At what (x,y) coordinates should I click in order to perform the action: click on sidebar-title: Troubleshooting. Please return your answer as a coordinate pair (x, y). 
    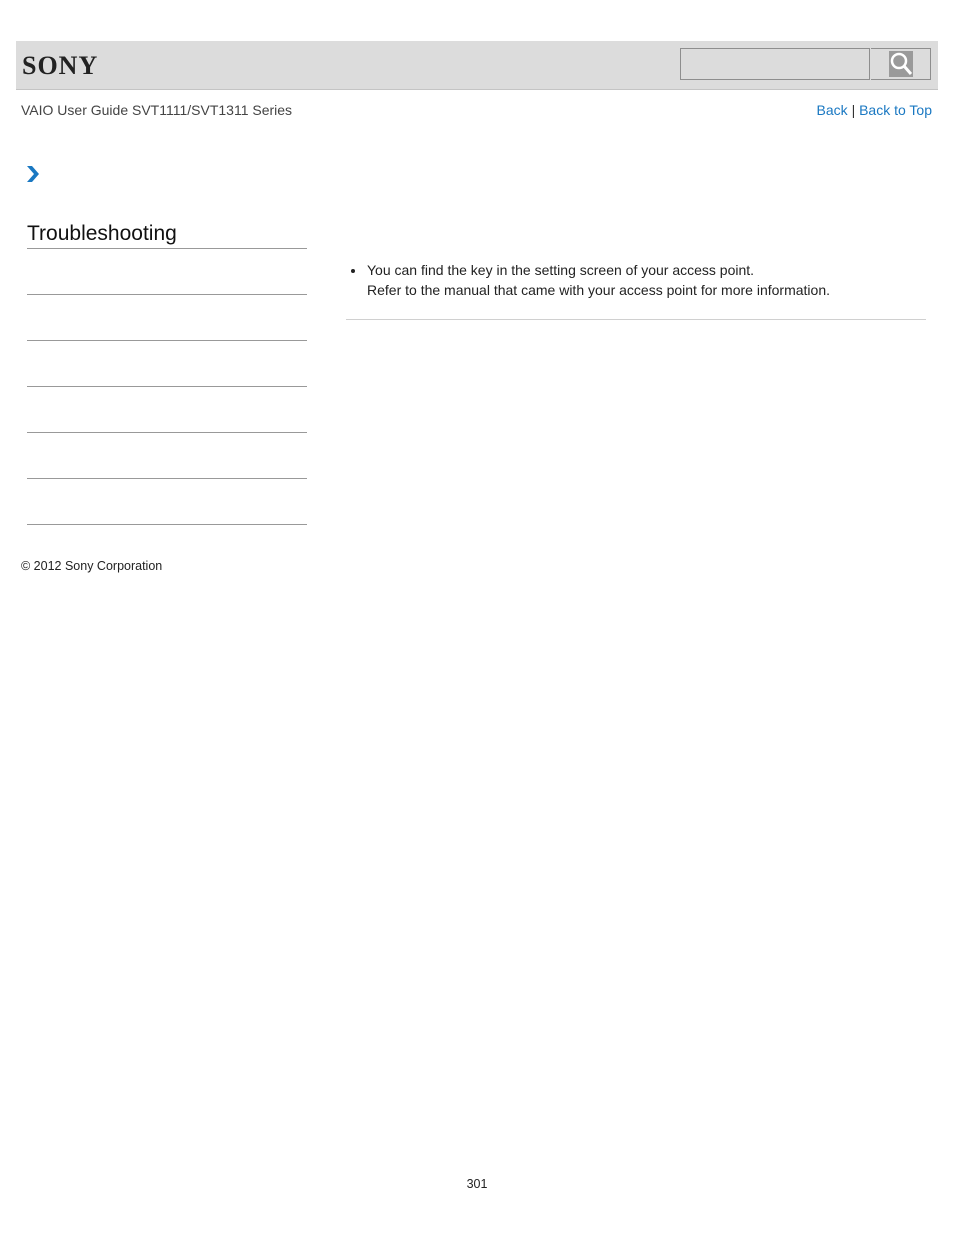
    Looking at the image, I should click on (167, 234).